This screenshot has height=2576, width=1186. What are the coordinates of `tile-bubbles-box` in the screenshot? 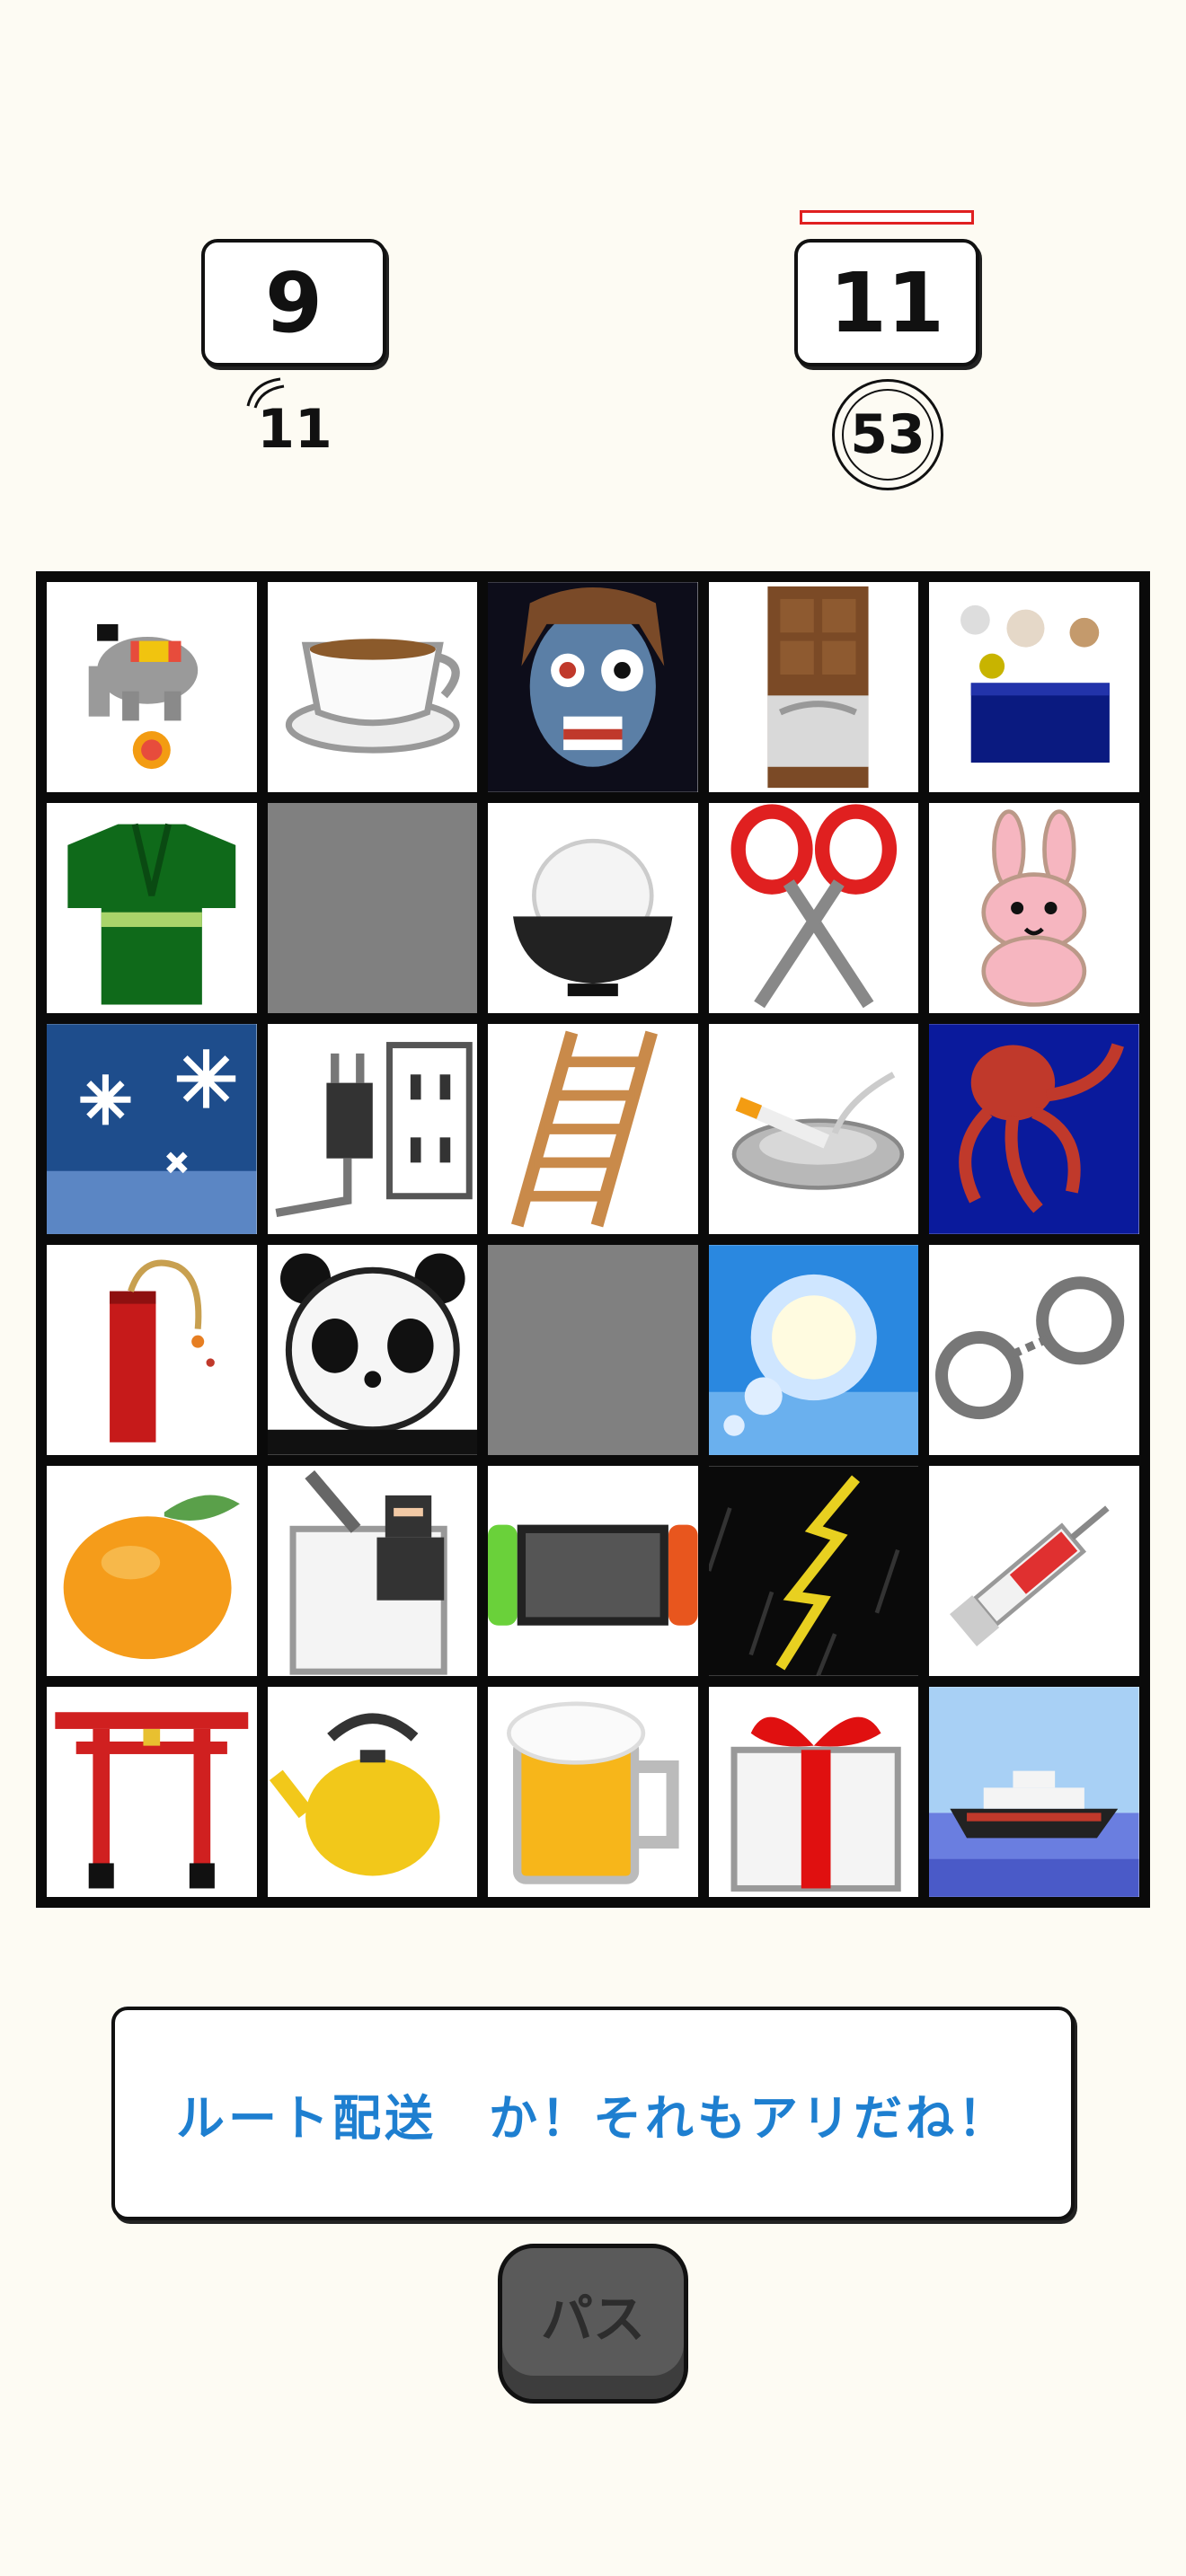 It's located at (1034, 687).